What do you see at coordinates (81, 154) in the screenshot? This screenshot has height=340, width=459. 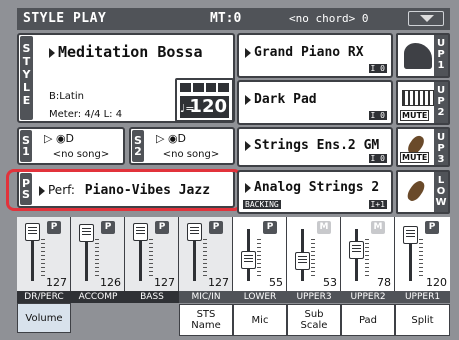 I see `song1-name: <no song>` at bounding box center [81, 154].